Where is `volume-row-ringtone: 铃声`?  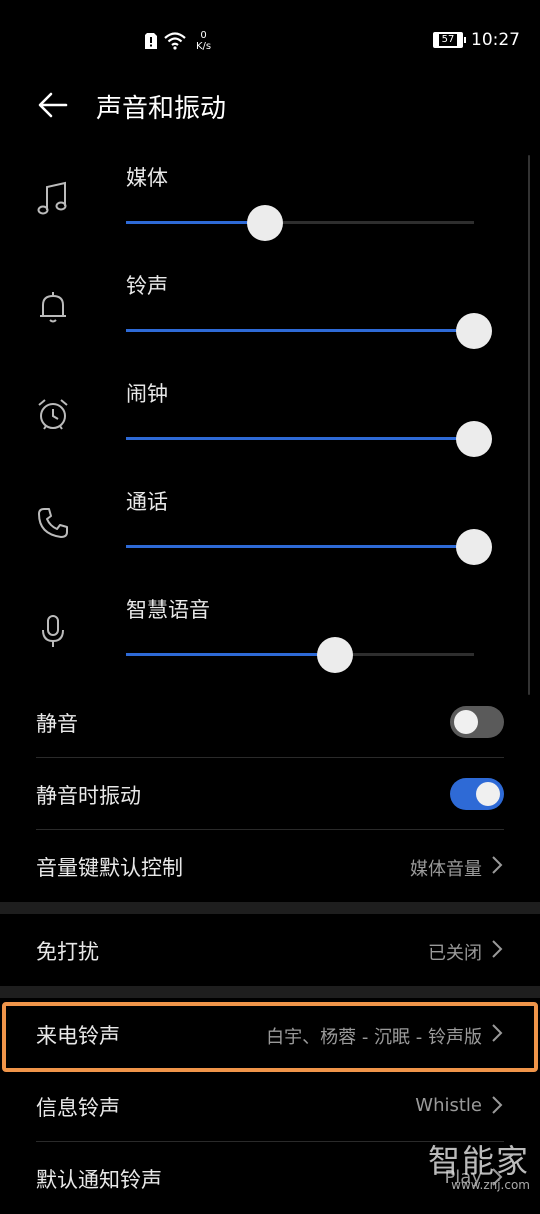
volume-row-ringtone: 铃声 is located at coordinates (270, 324).